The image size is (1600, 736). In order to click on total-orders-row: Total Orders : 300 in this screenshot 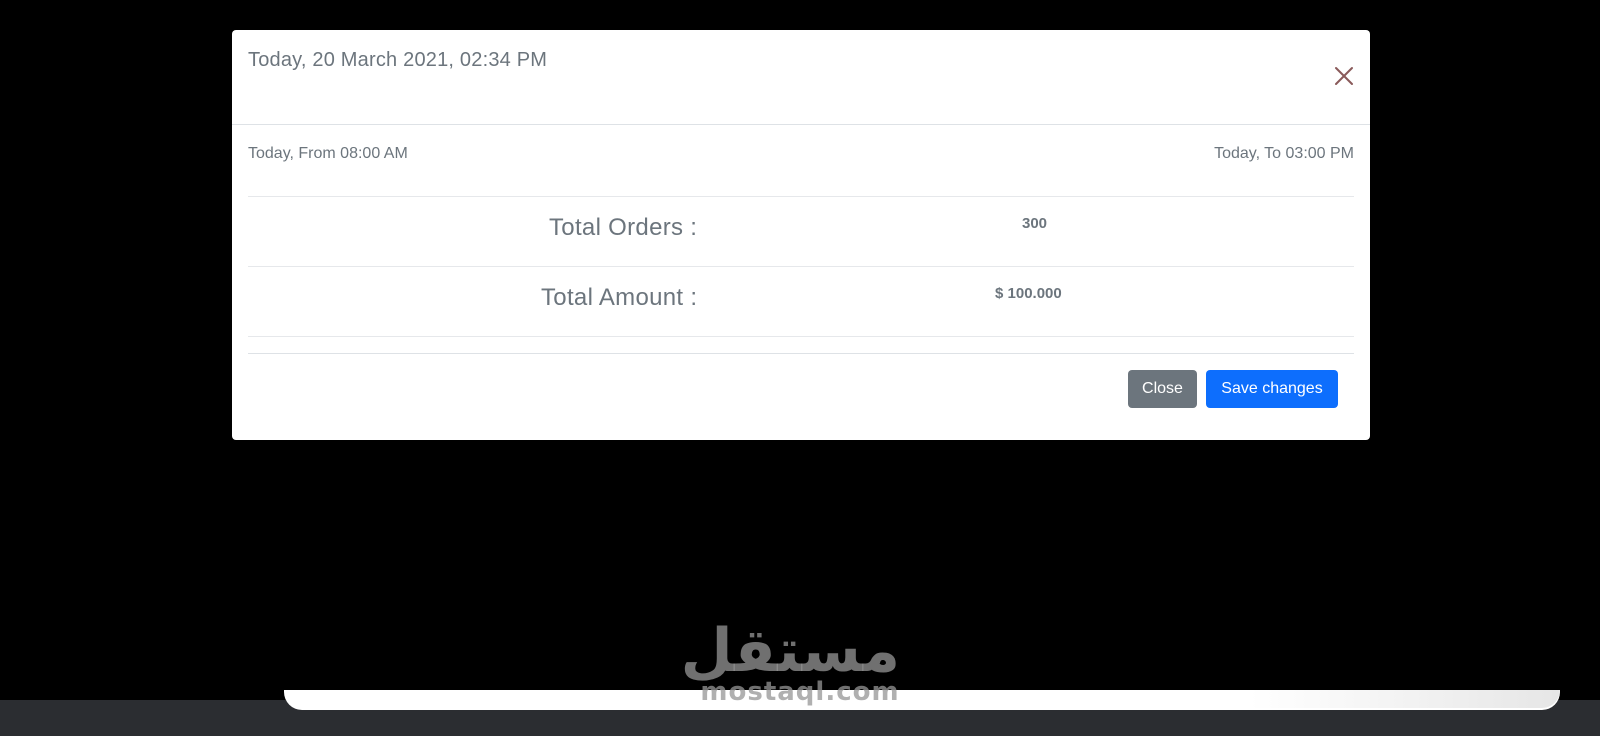, I will do `click(801, 232)`.